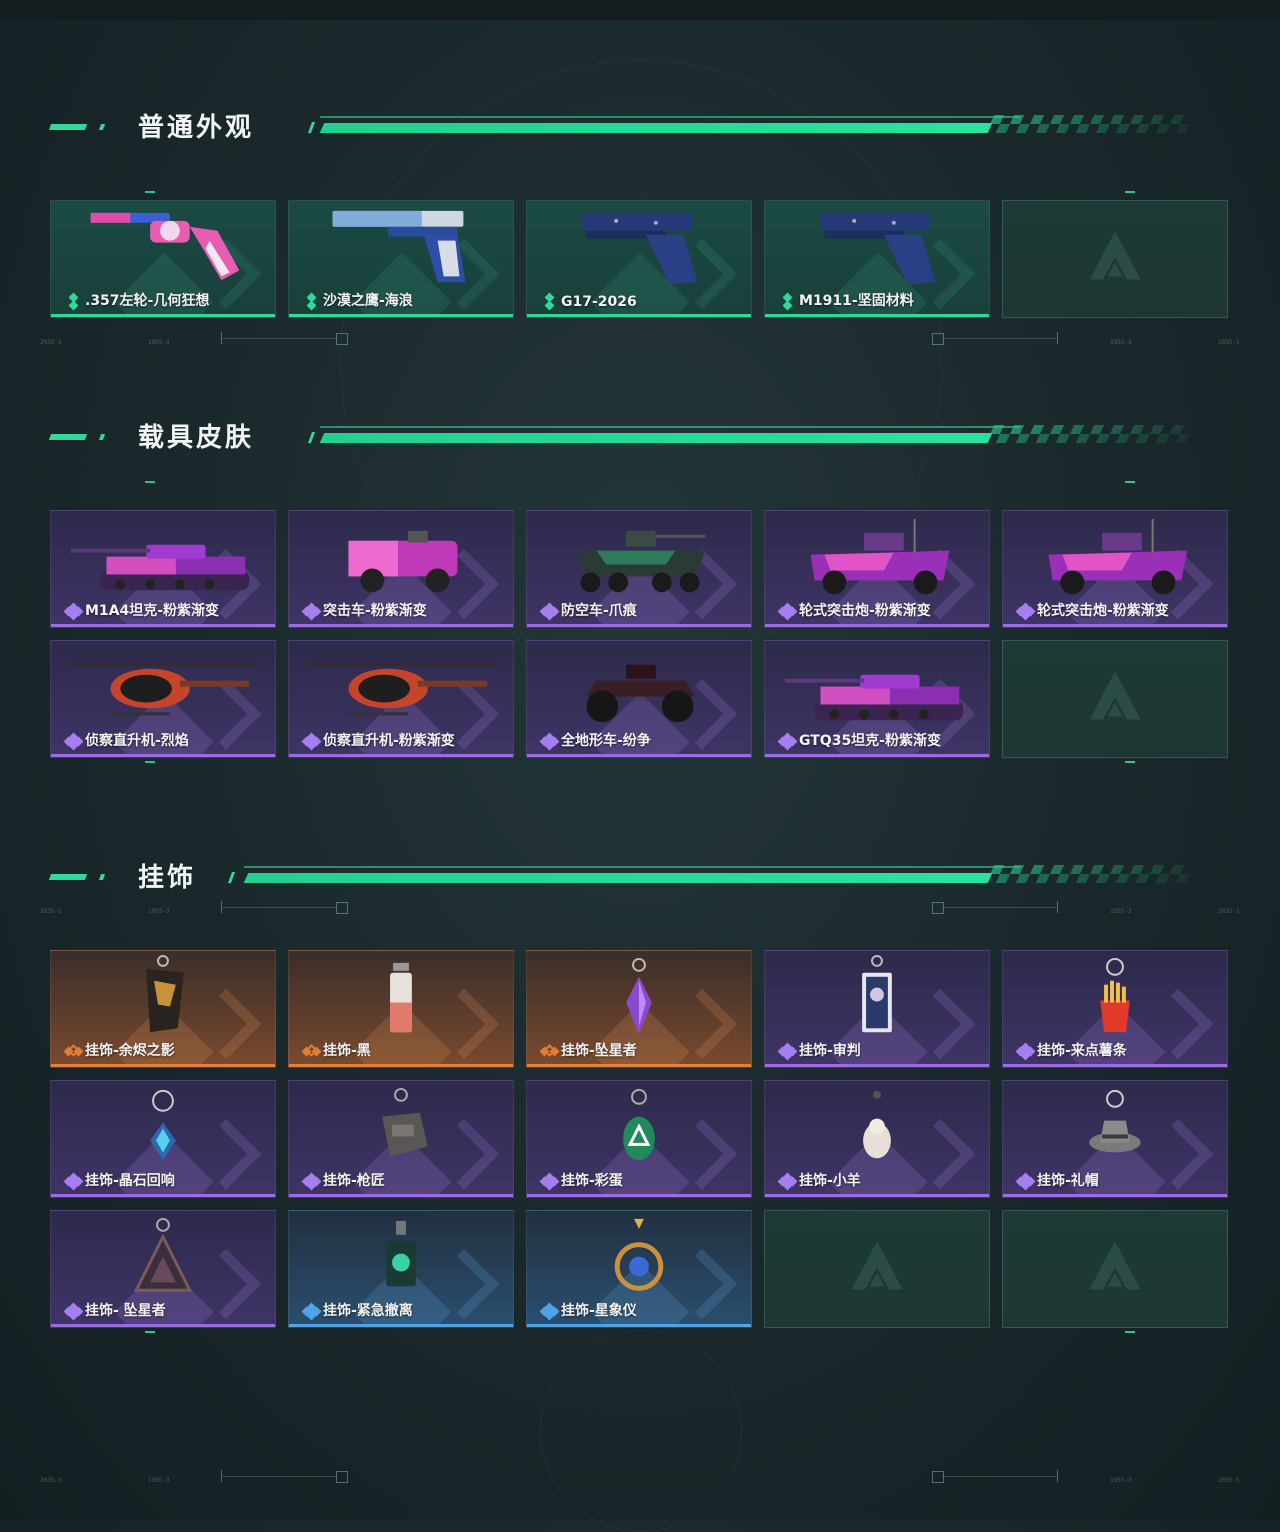 The width and height of the screenshot is (1280, 1532). I want to click on header-bar, so click(656, 128).